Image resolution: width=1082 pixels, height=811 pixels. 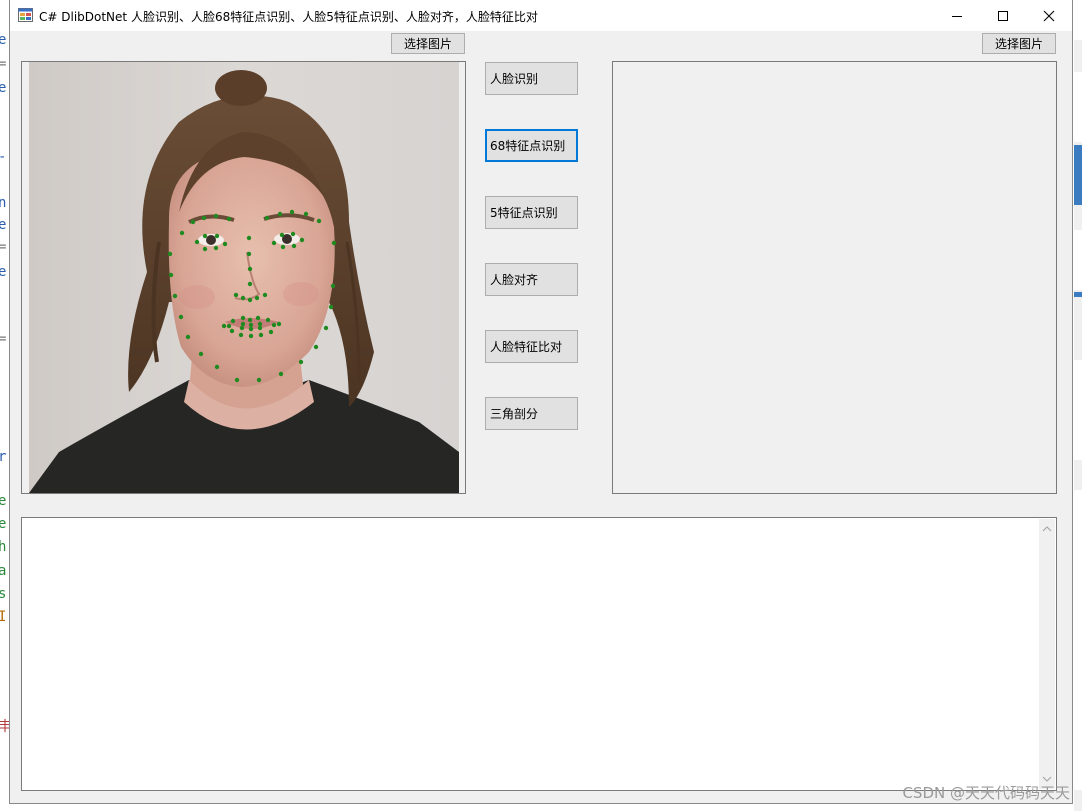 What do you see at coordinates (25, 15) in the screenshot?
I see `app-icon` at bounding box center [25, 15].